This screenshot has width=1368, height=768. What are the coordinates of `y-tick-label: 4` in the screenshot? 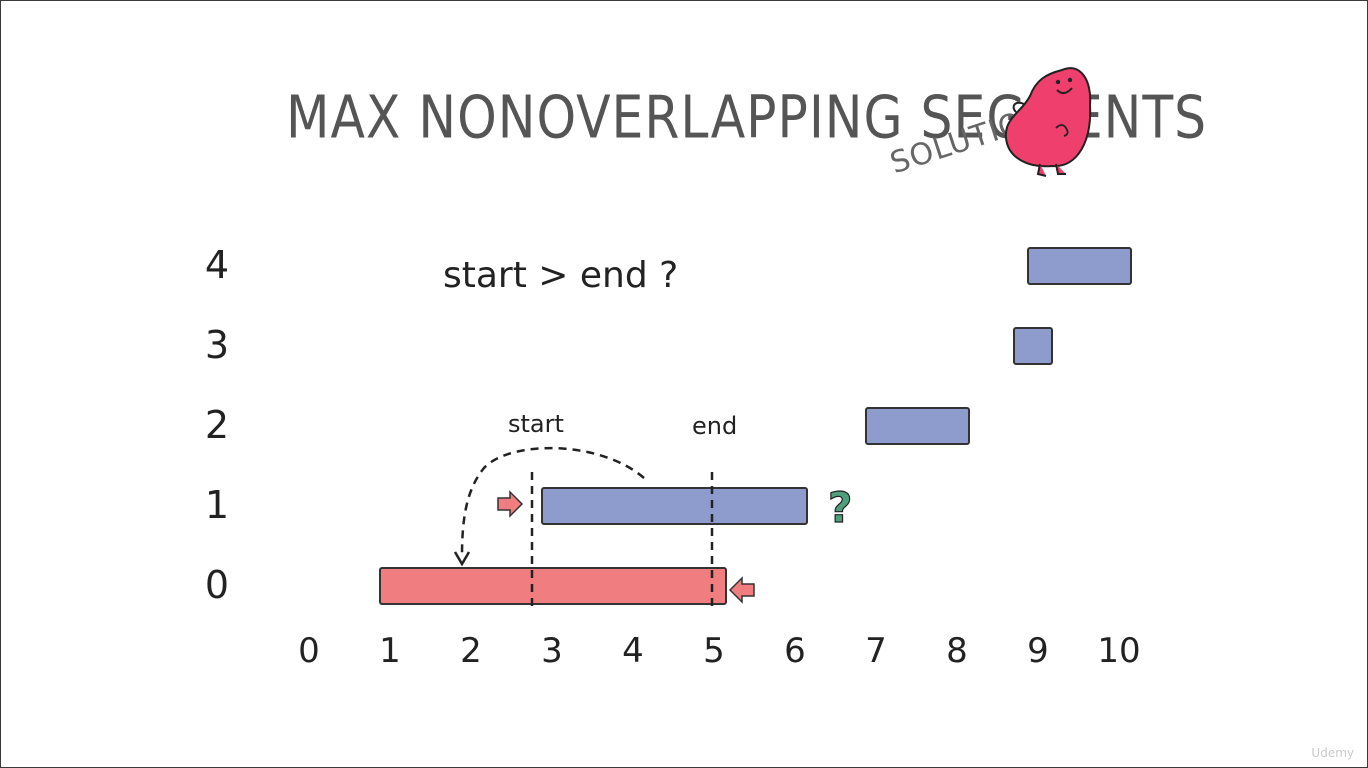 It's located at (217, 265).